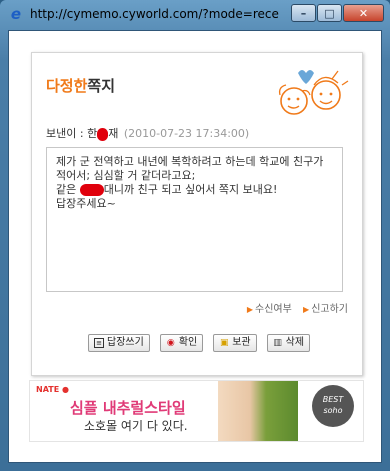  What do you see at coordinates (99, 343) in the screenshot?
I see `memo-write-icon: ≡` at bounding box center [99, 343].